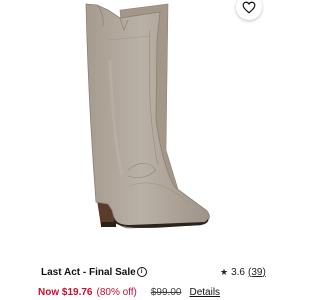 The image size is (320, 300). Describe the element at coordinates (88, 272) in the screenshot. I see `brand-label: Last Act - Final Sale` at that location.